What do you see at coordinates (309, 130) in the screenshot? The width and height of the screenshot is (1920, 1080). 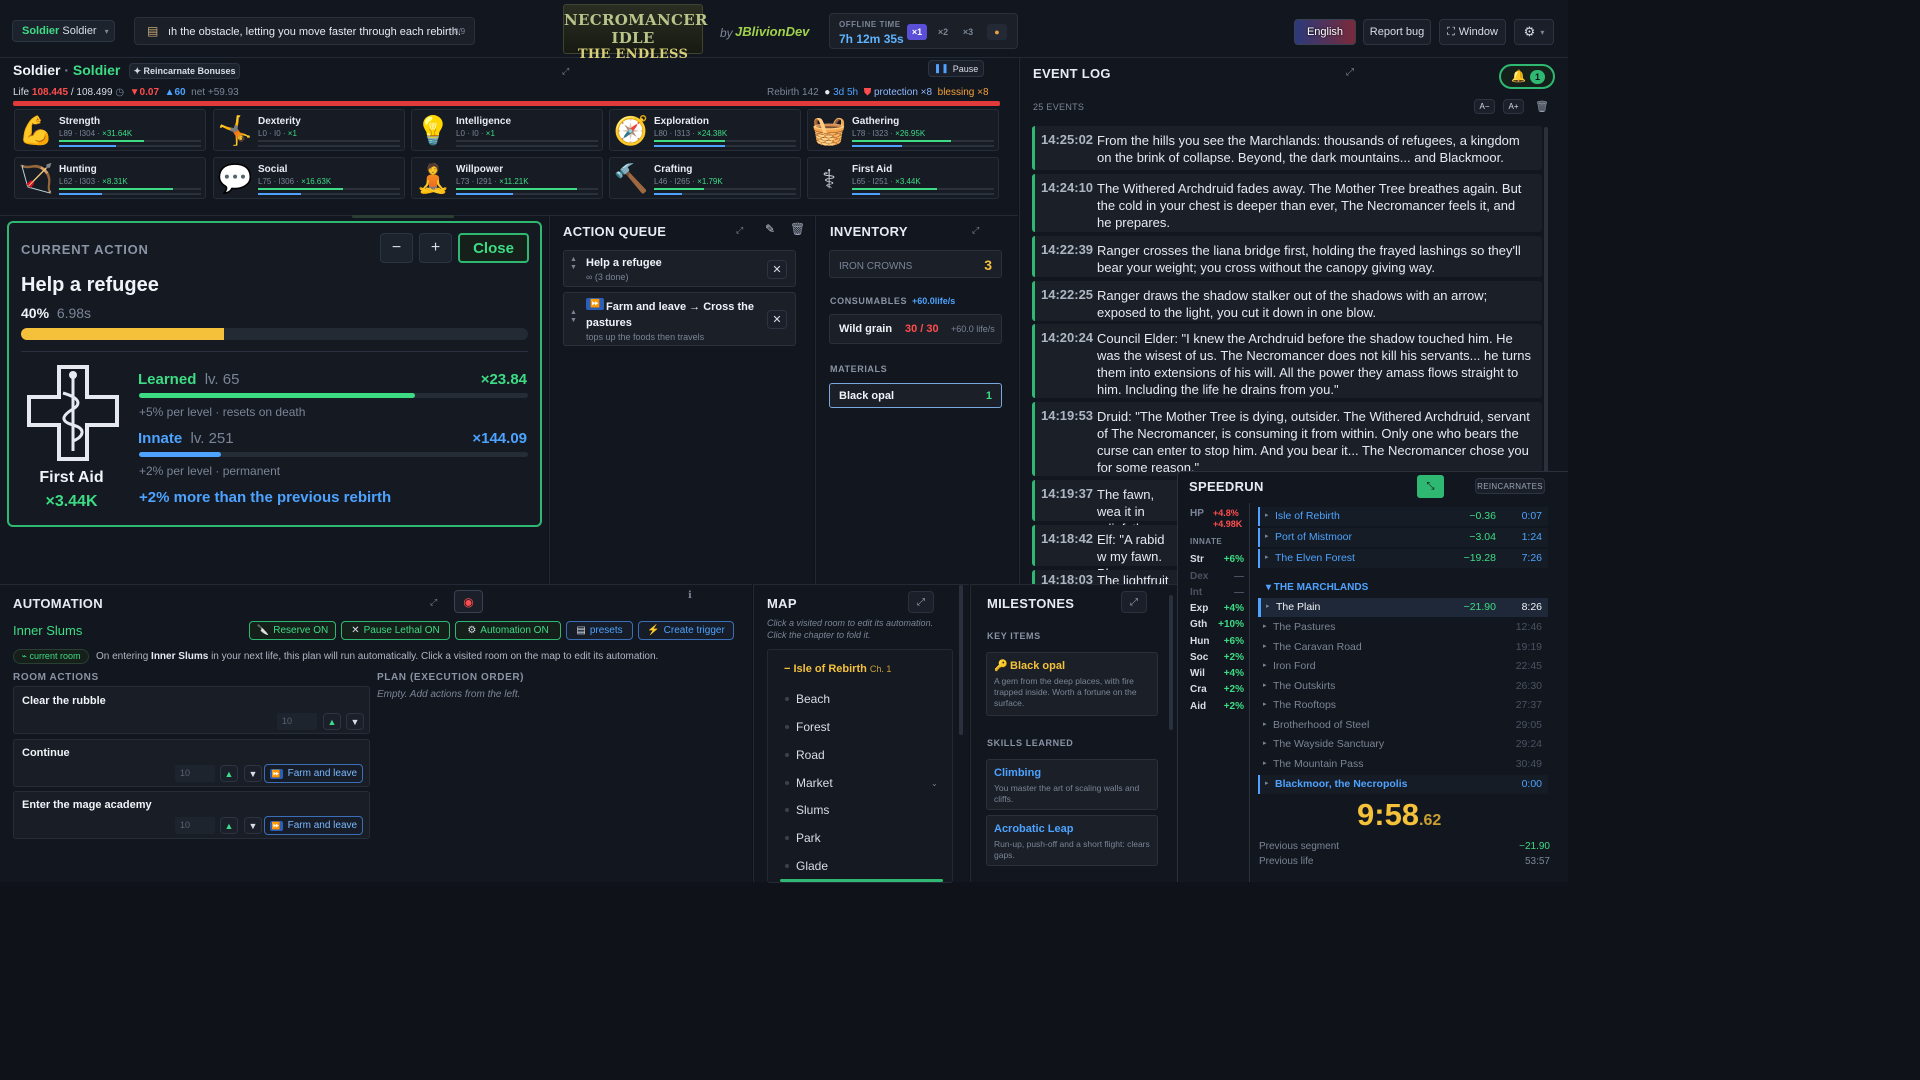 I see `skill-dexterity: 🤸 Dexterity L0 · I0 · ×1` at bounding box center [309, 130].